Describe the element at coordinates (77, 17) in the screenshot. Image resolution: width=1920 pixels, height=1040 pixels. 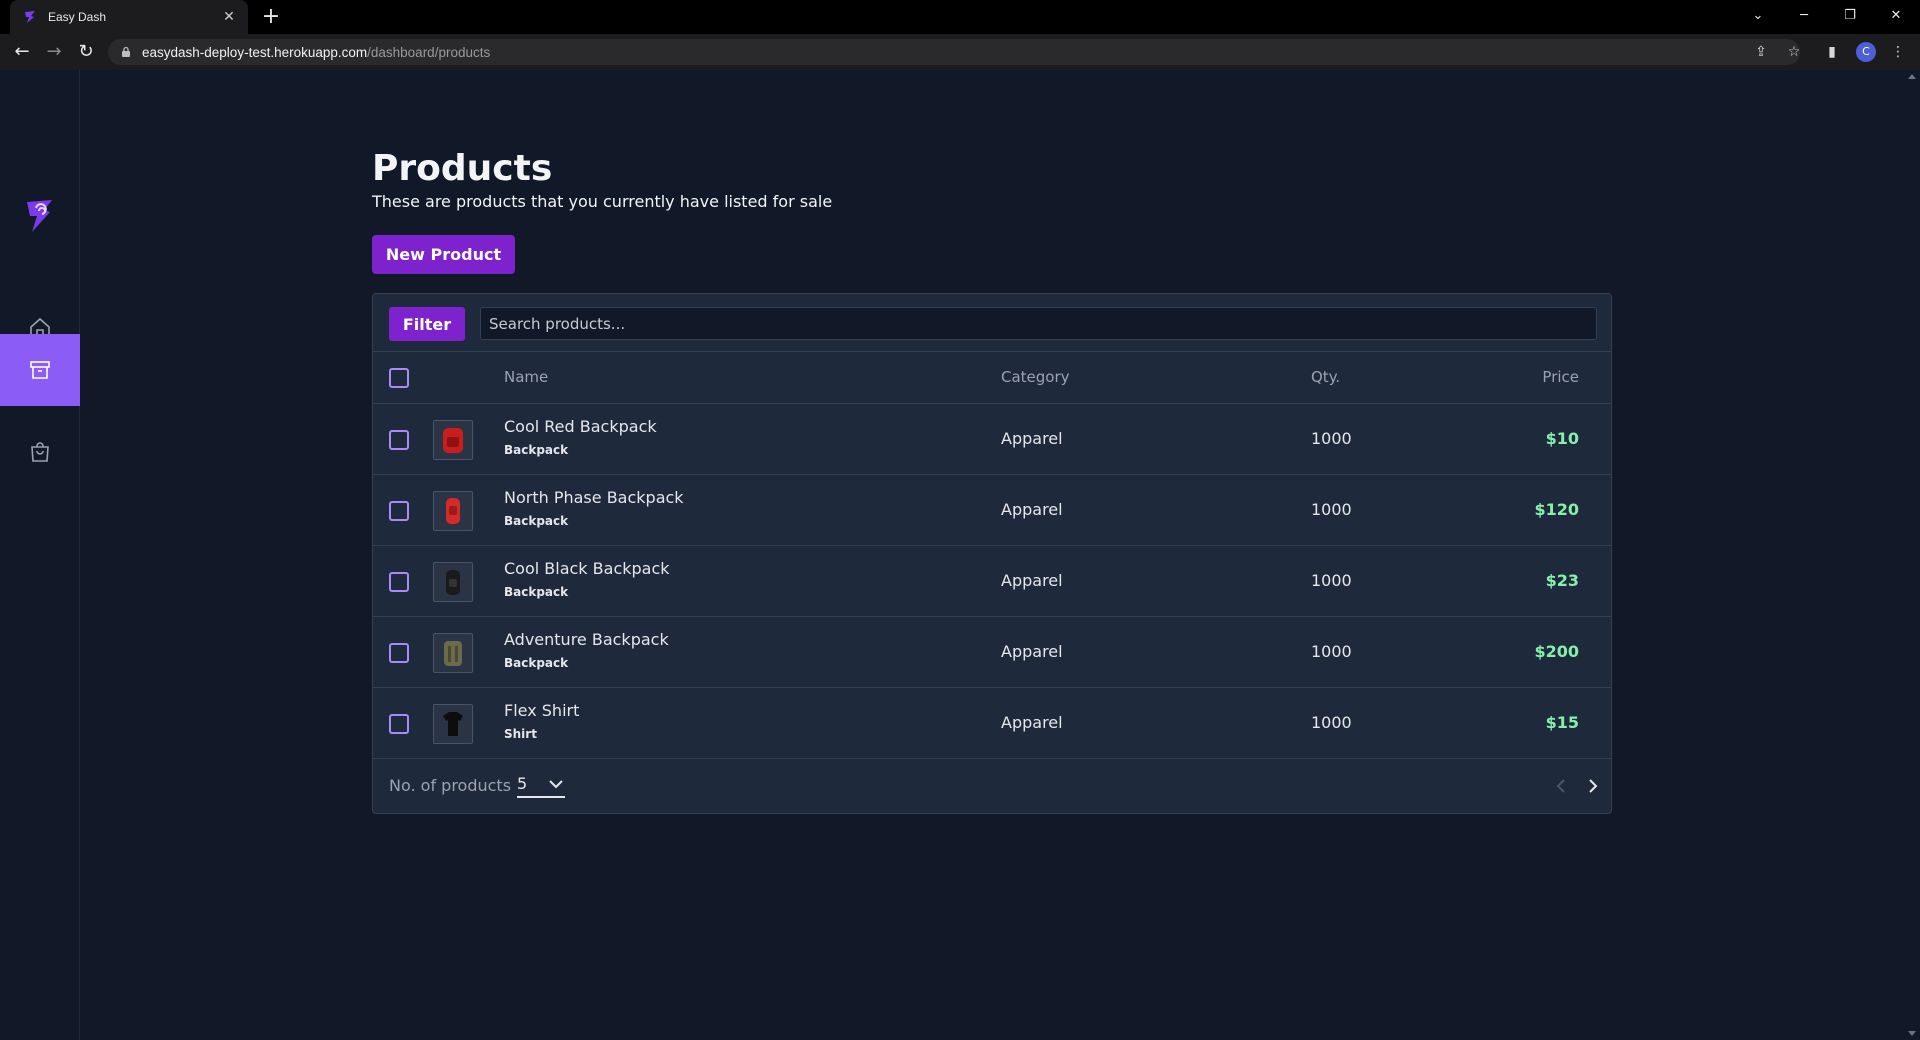
I see `tab-title: Easy Dash` at that location.